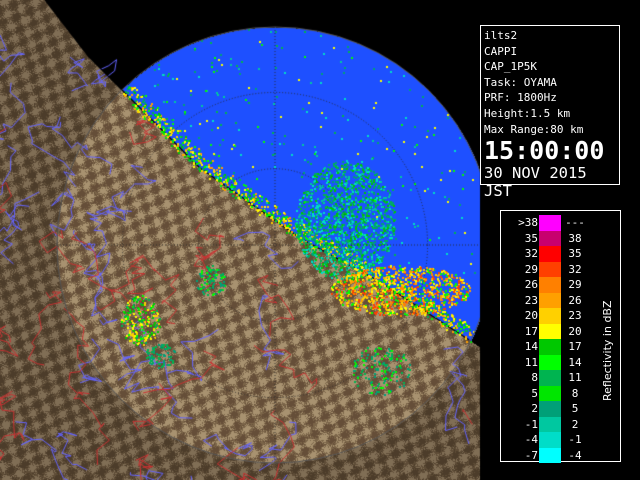  Describe the element at coordinates (575, 362) in the screenshot. I see `legend-upper-bound: 14` at that location.